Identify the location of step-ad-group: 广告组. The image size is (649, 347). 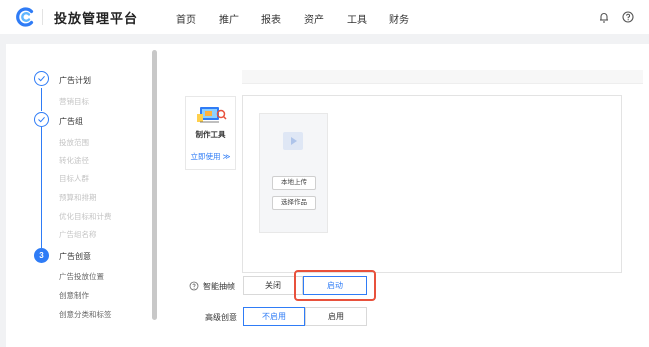
(71, 121).